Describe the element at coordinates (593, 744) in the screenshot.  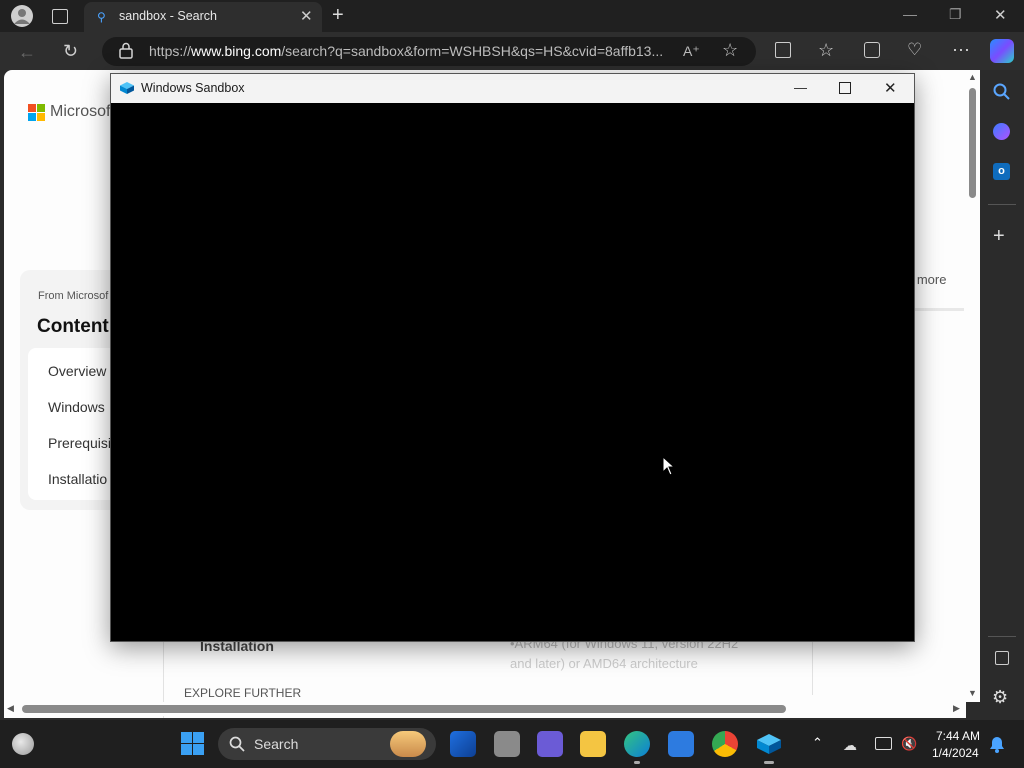
I see `file-explorer-icon` at that location.